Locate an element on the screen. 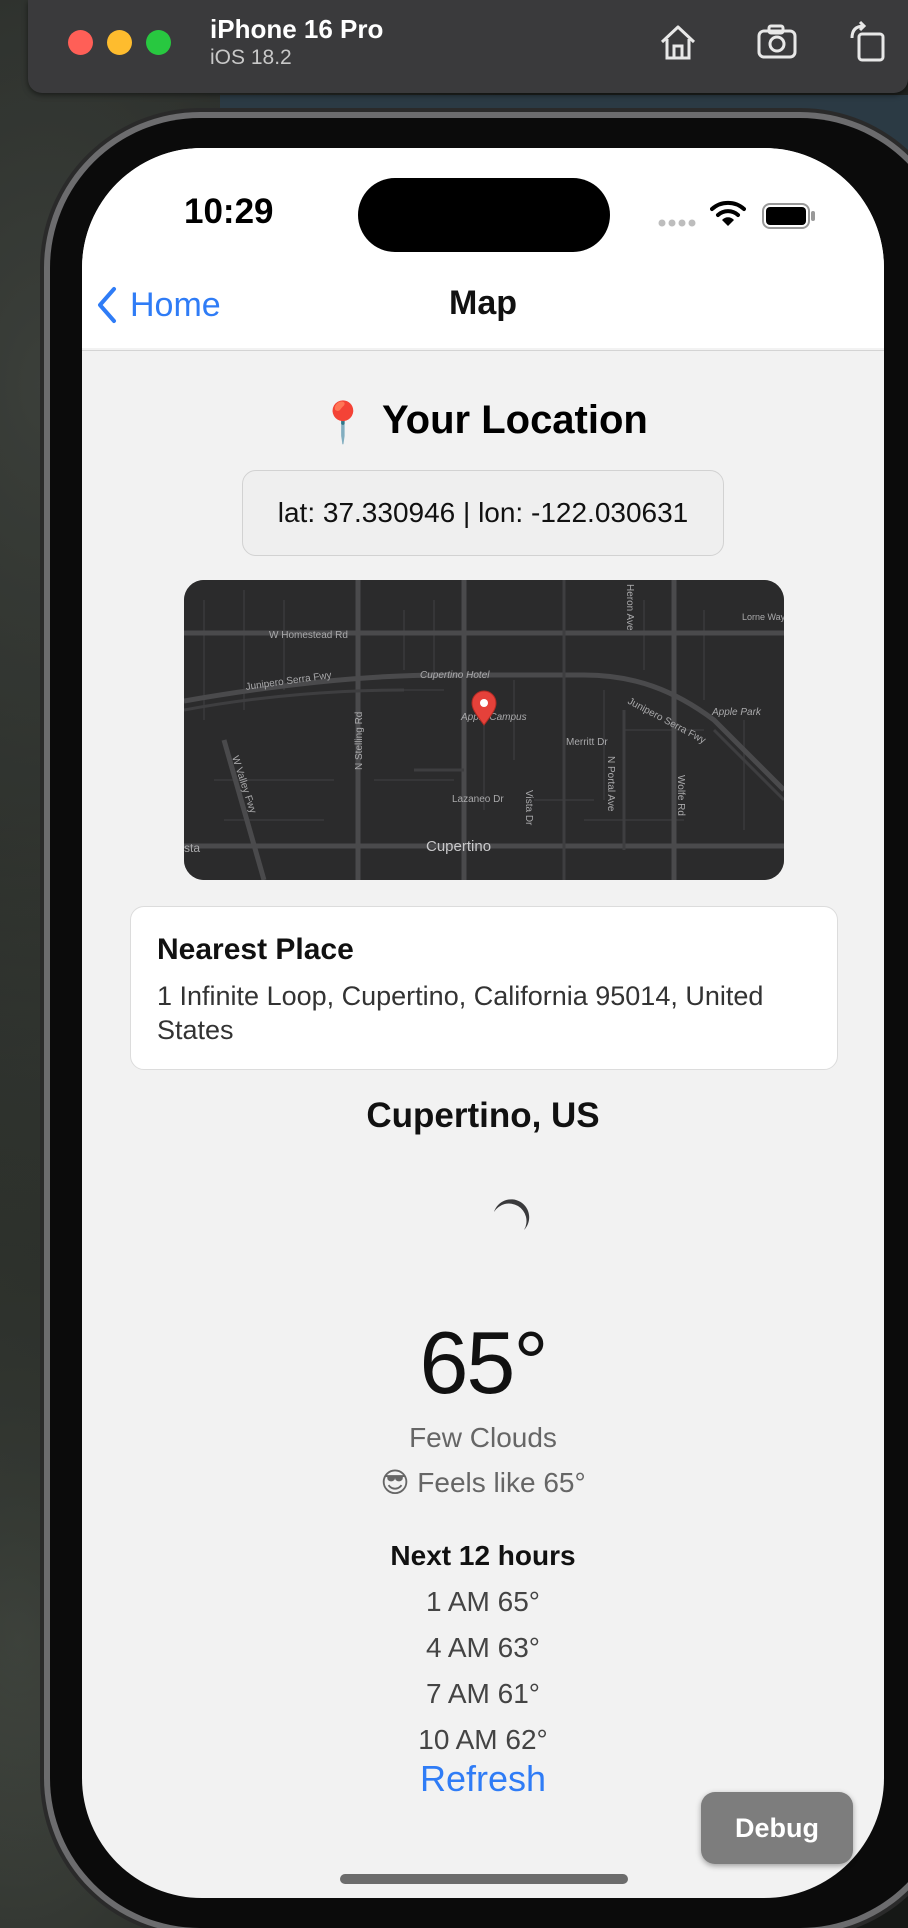  map-label-vista: Vista Dr is located at coordinates (528, 808).